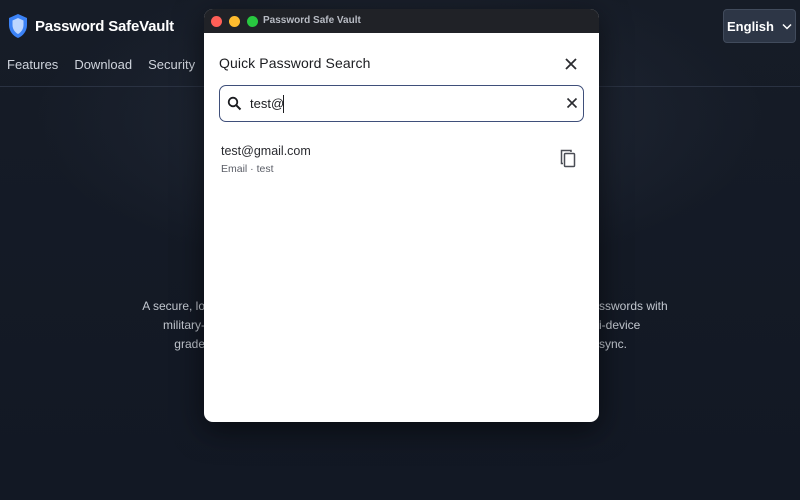 Image resolution: width=800 pixels, height=500 pixels. I want to click on copy-button, so click(568, 158).